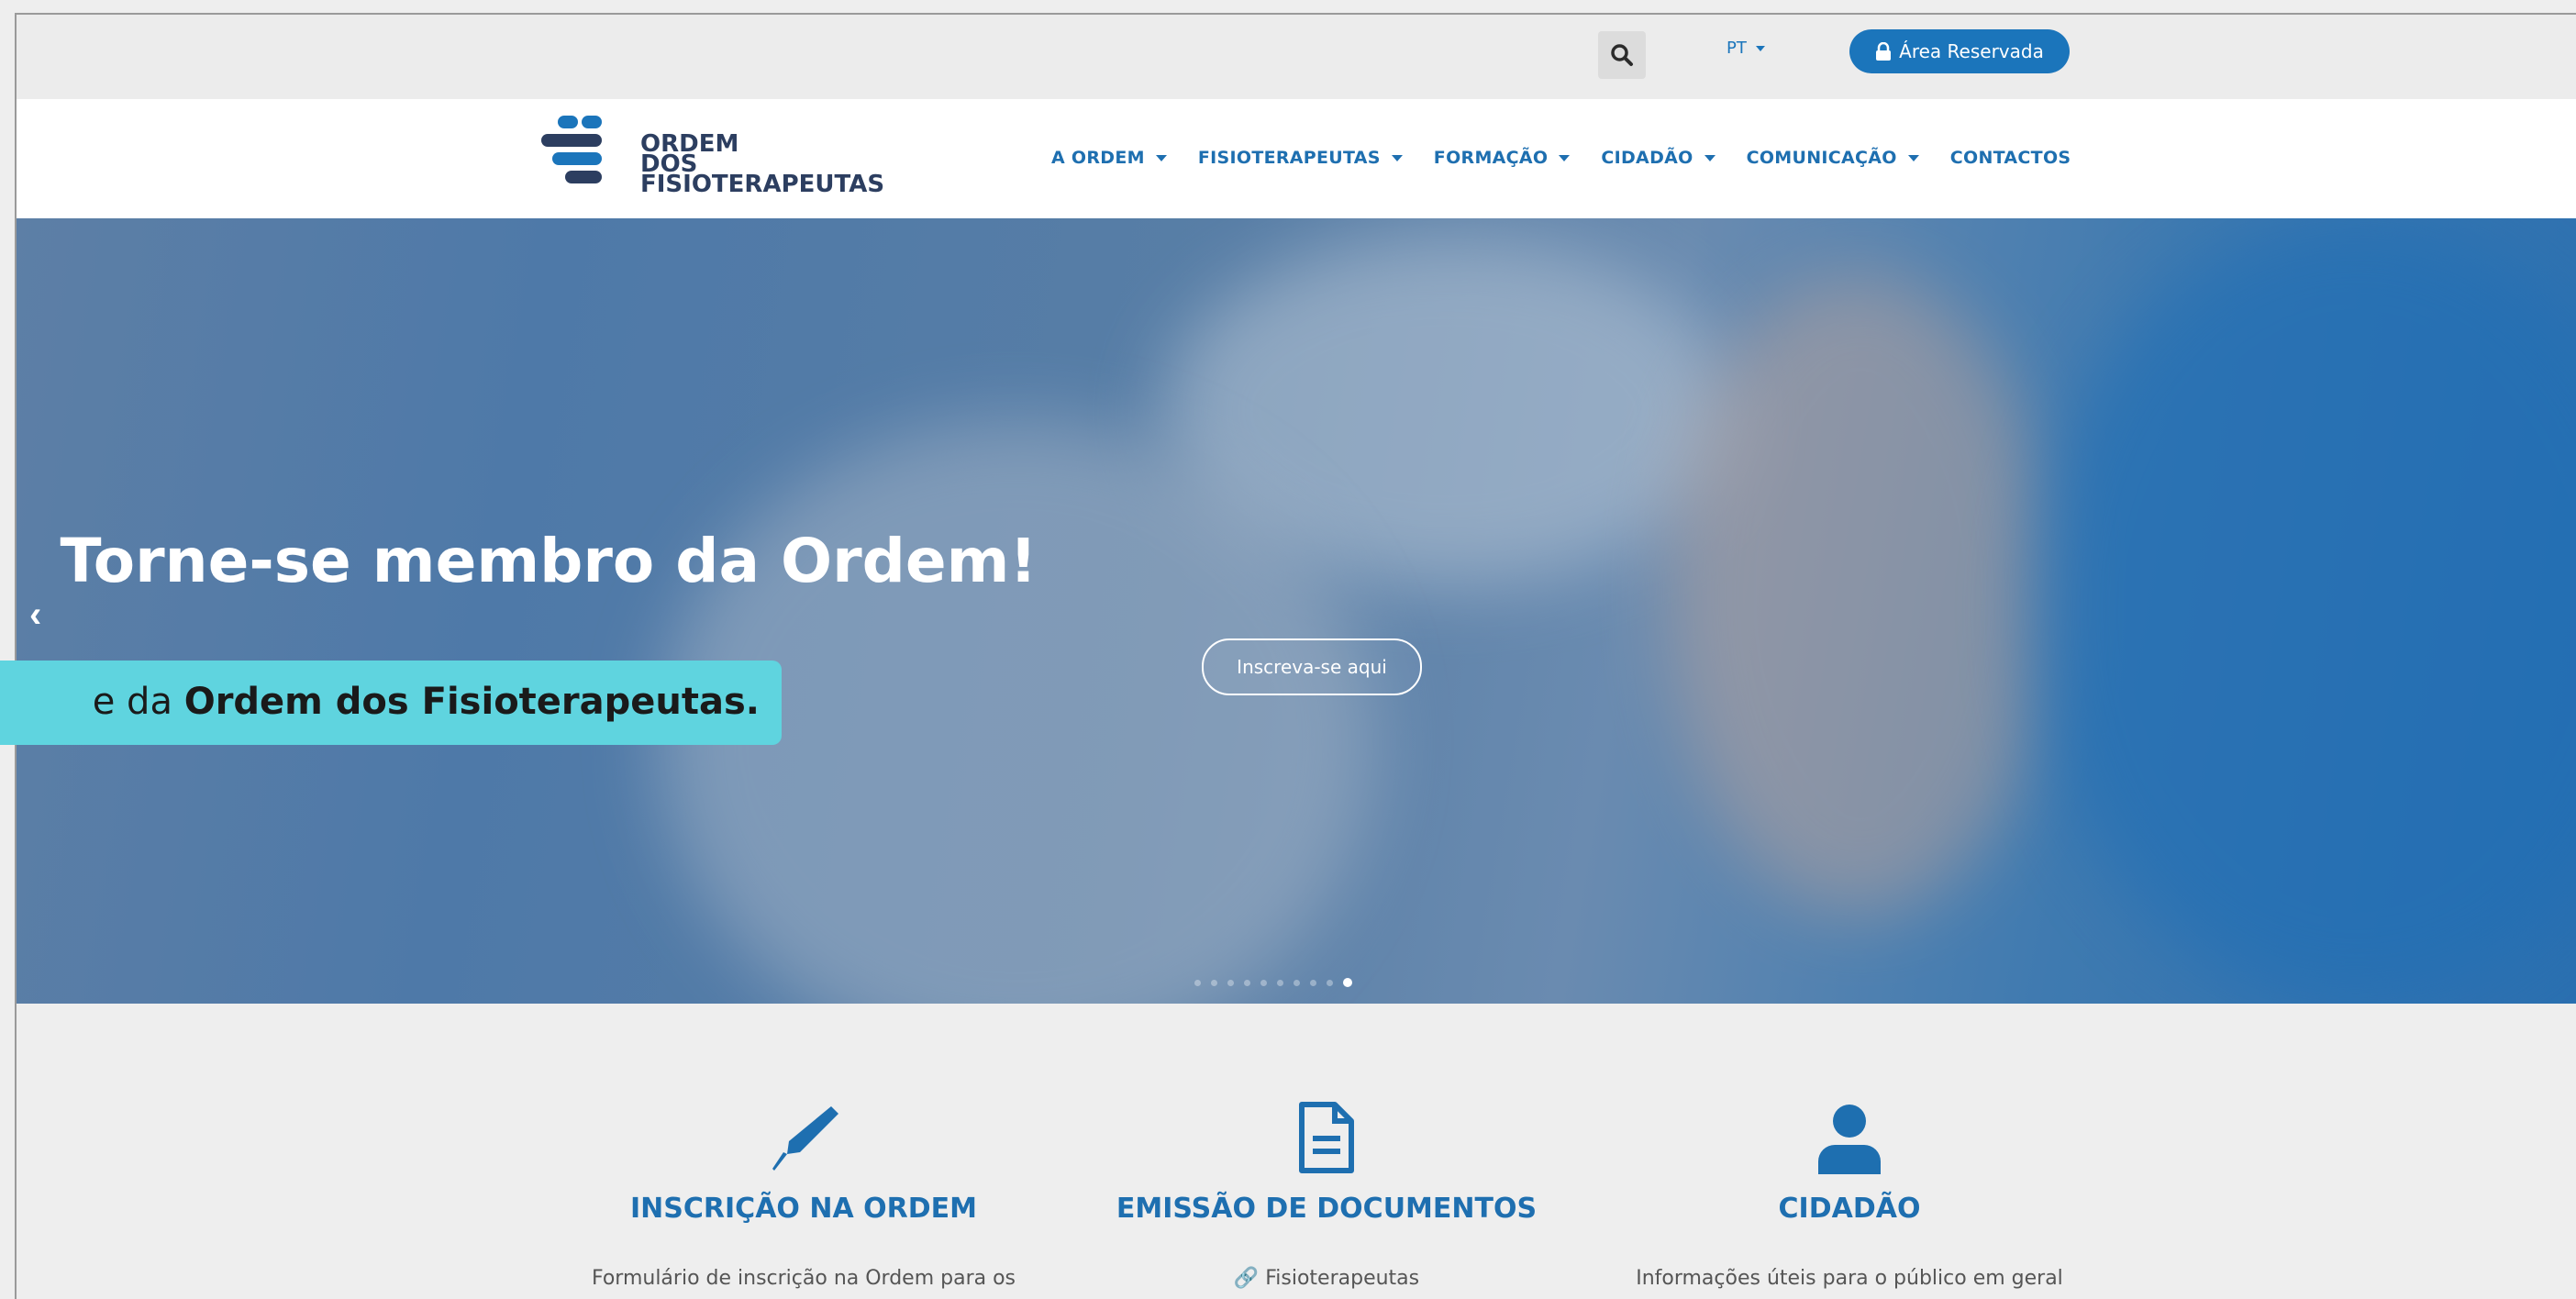 This screenshot has height=1299, width=2576. I want to click on logo-line-3: FISIOTERAPEUTAS, so click(762, 184).